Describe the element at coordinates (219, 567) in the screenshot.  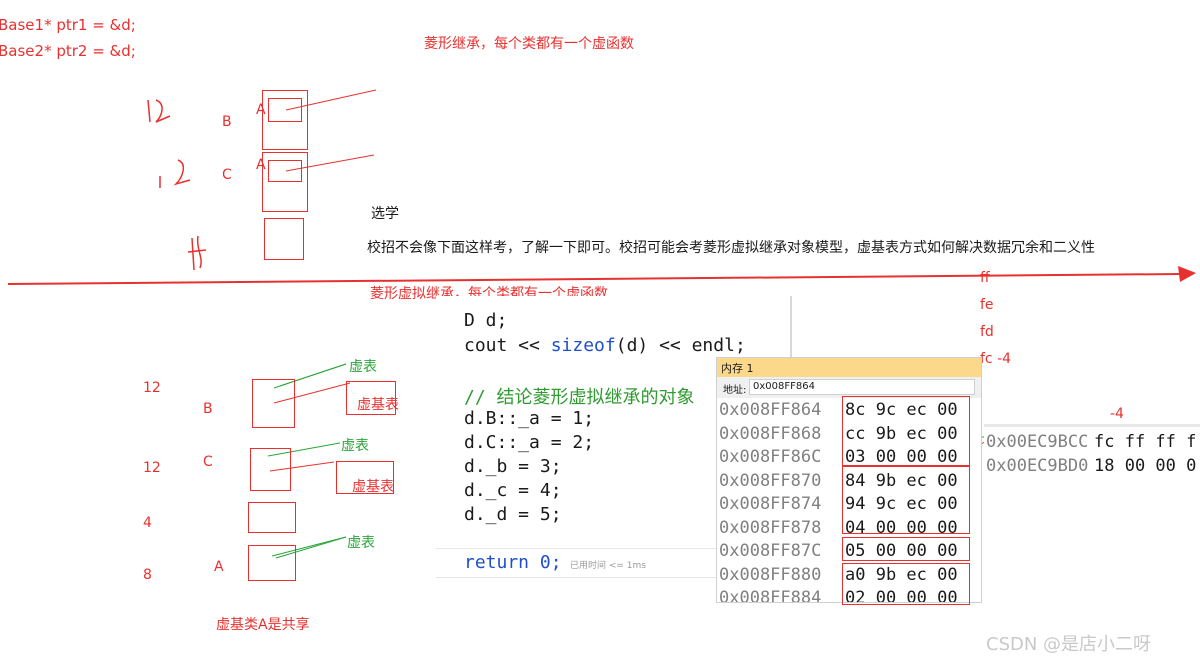
I see `bottom-label-a: A` at that location.